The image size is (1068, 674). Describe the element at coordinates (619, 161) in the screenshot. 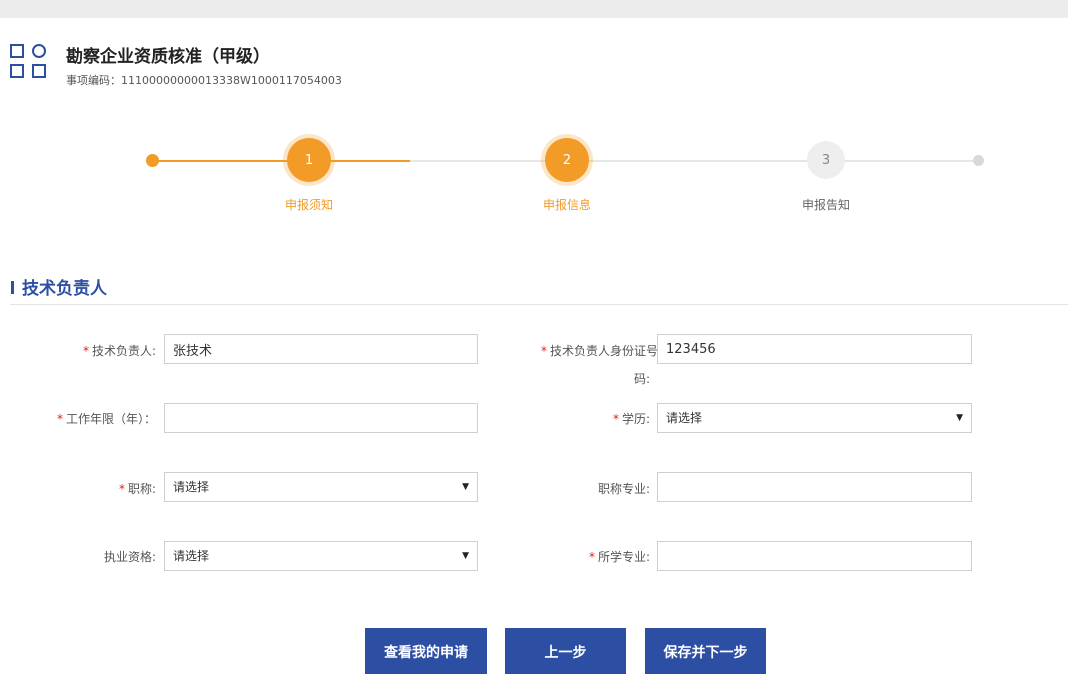

I see `stepper-line-pending` at that location.